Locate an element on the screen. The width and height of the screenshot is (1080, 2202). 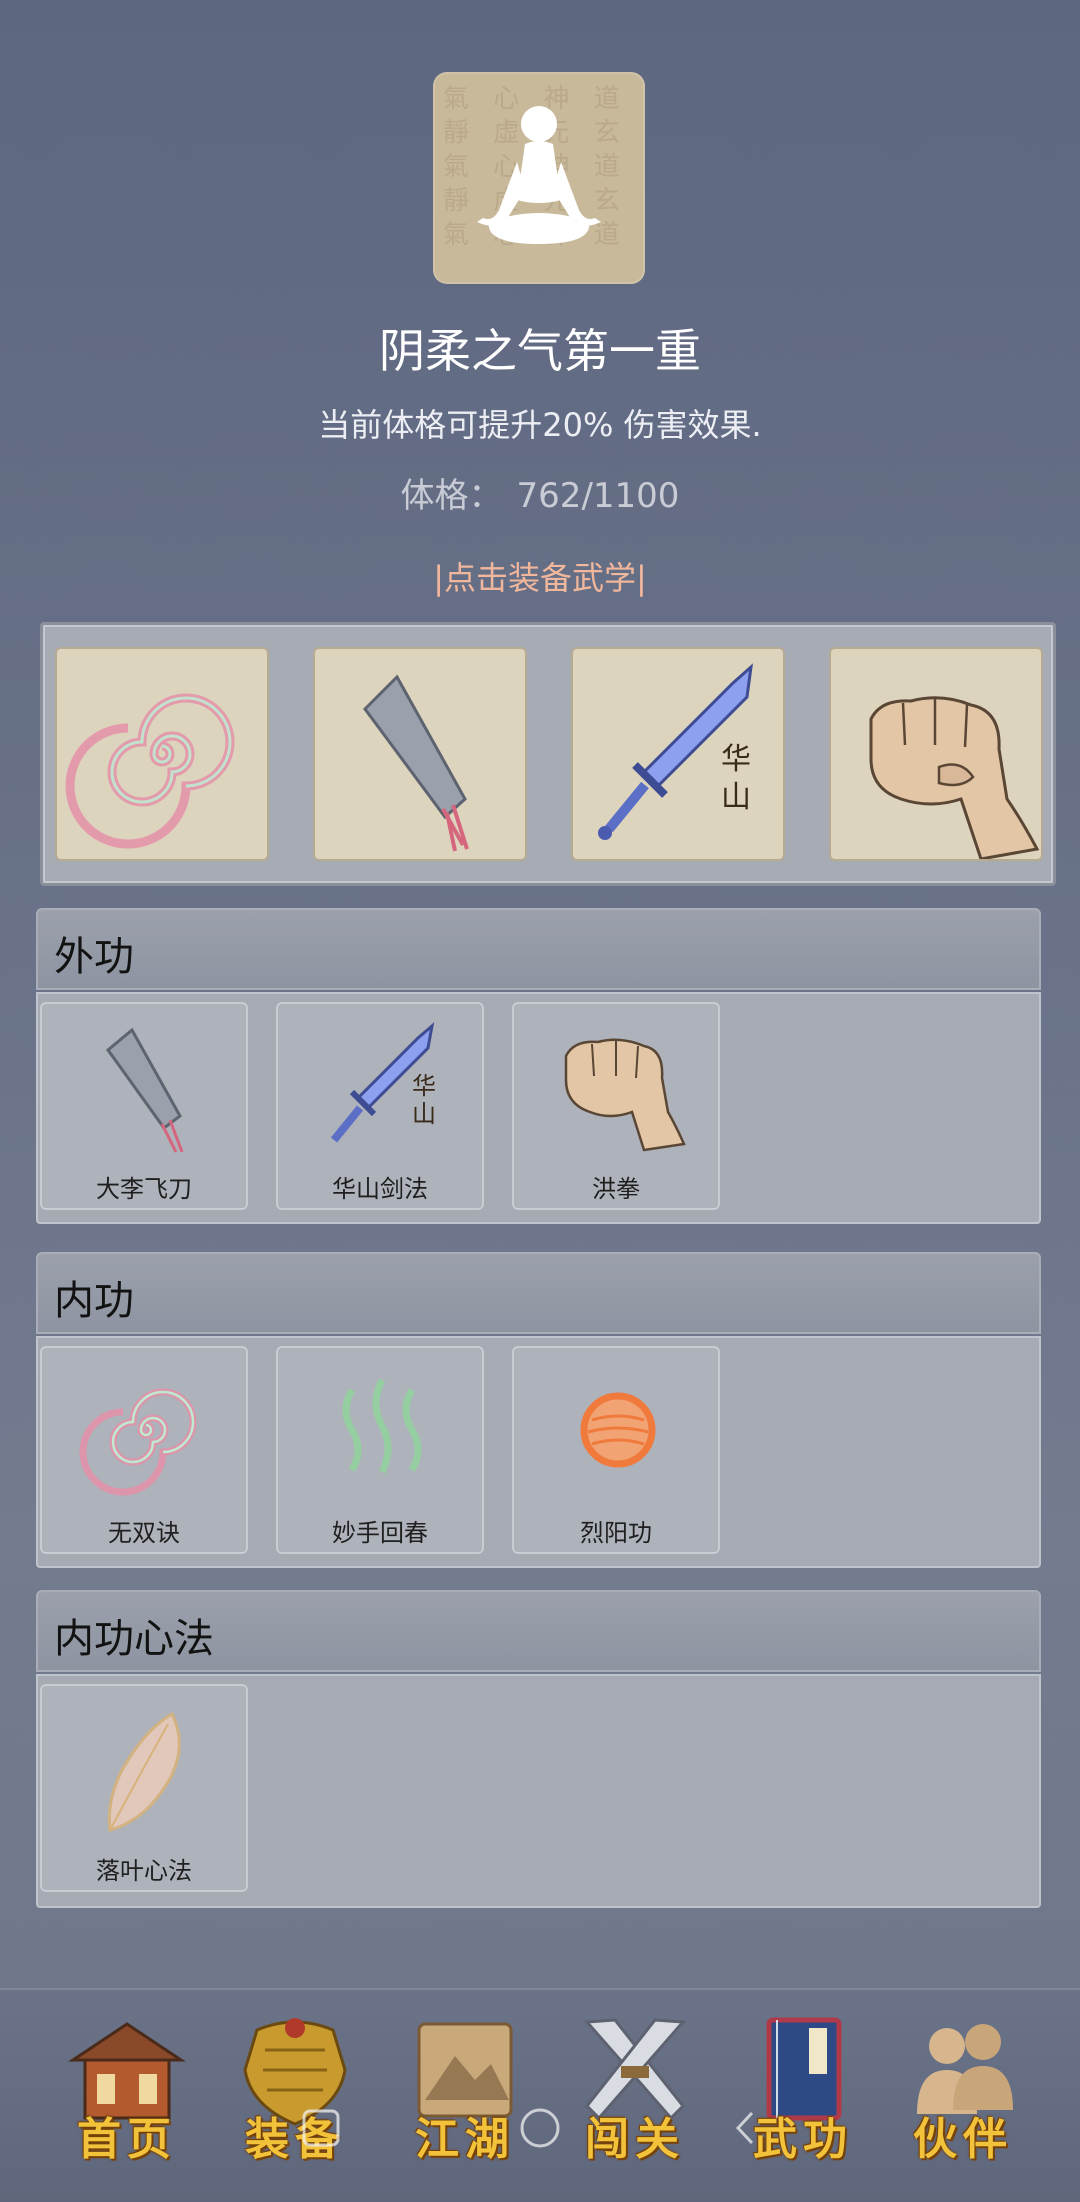
skill-label: 烈阳功 is located at coordinates (616, 1533).